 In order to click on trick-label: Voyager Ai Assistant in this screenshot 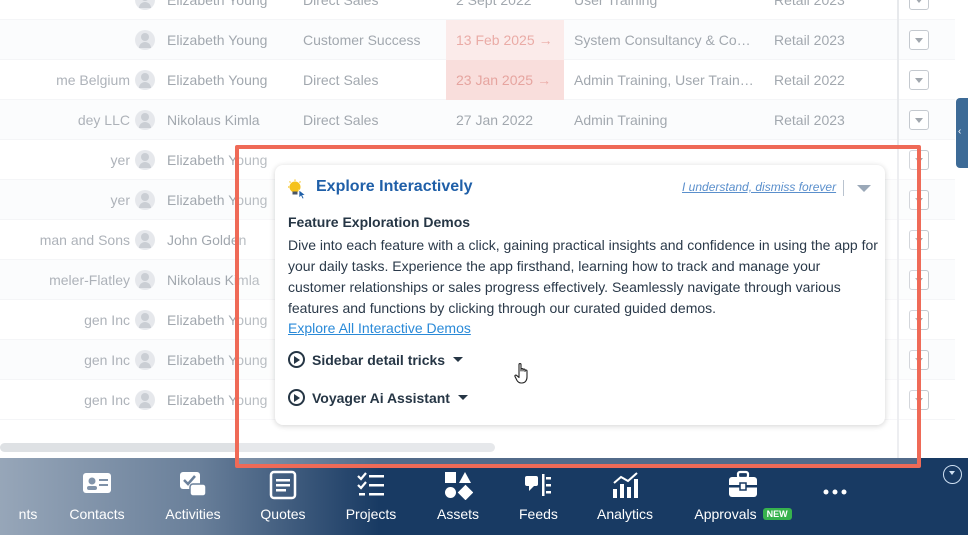, I will do `click(381, 398)`.